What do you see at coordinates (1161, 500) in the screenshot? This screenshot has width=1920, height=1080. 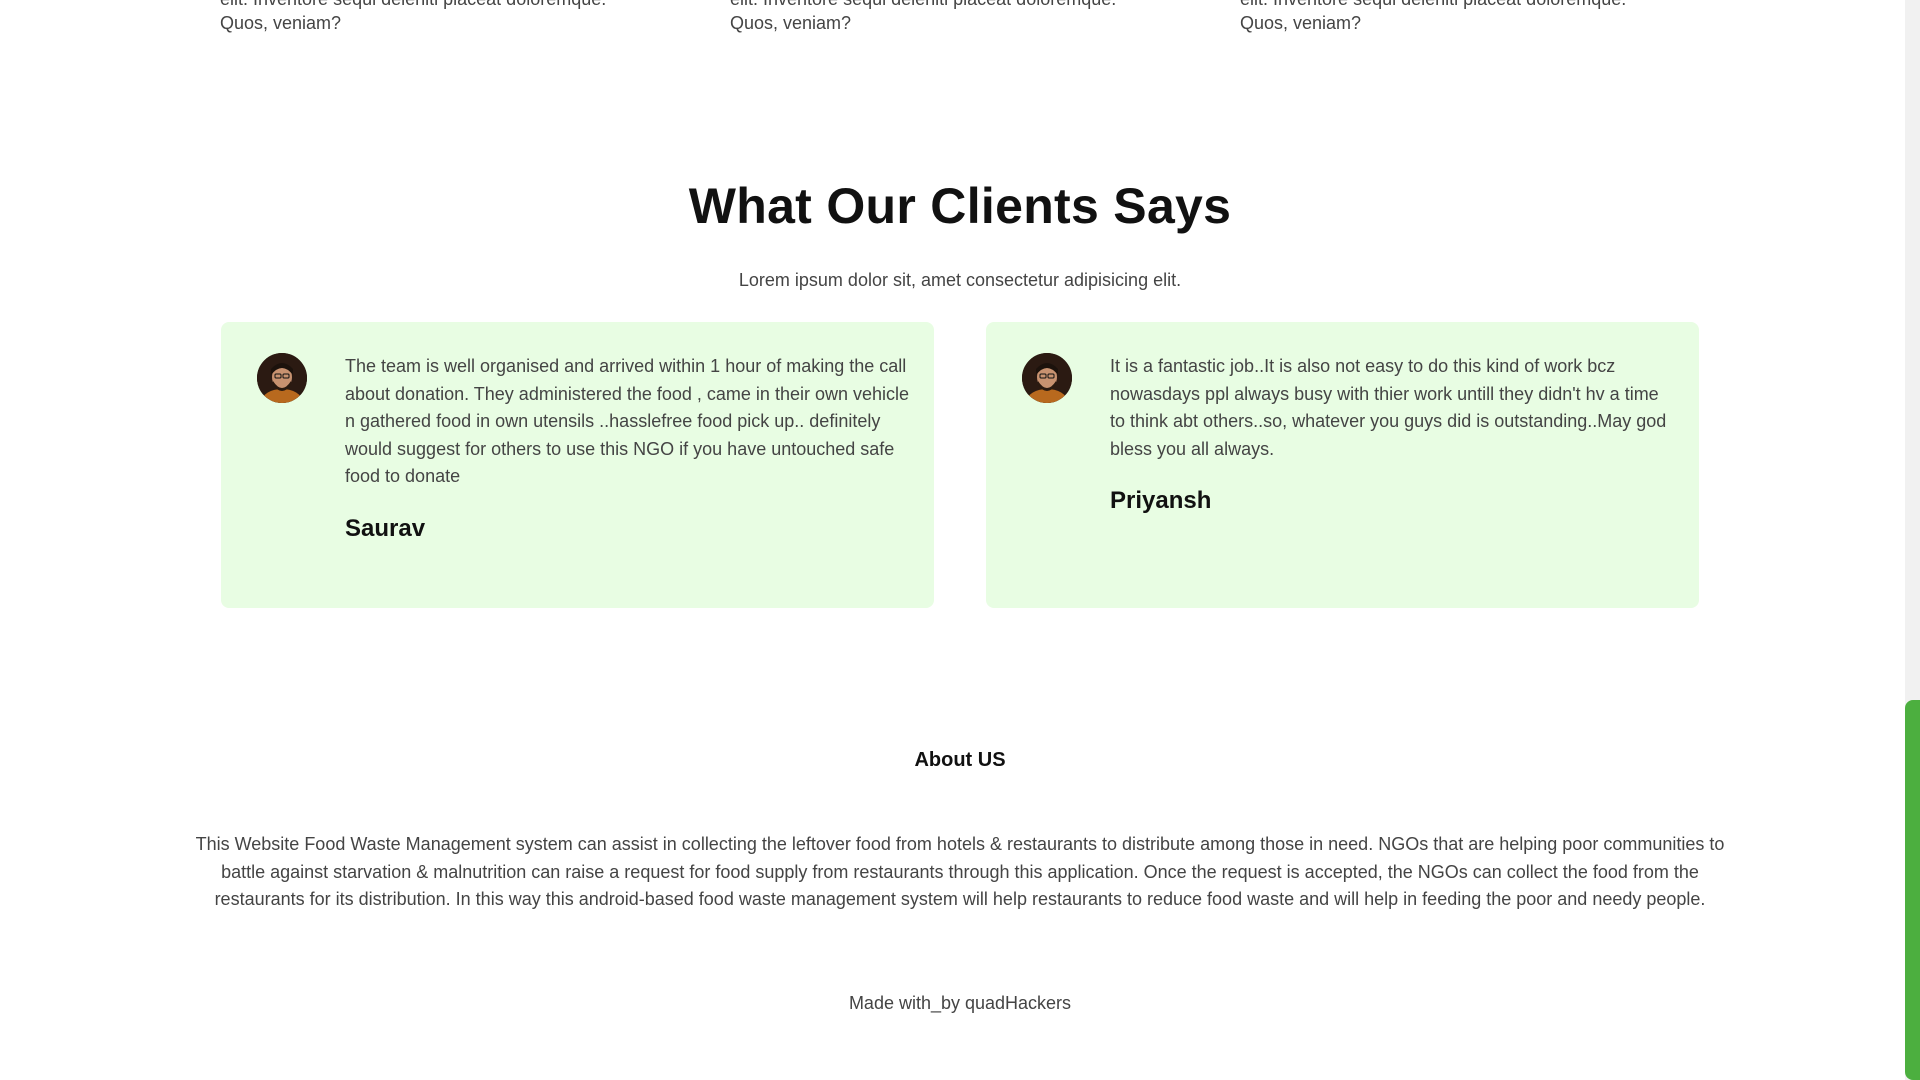 I see `testimonial-author: Priyansh` at bounding box center [1161, 500].